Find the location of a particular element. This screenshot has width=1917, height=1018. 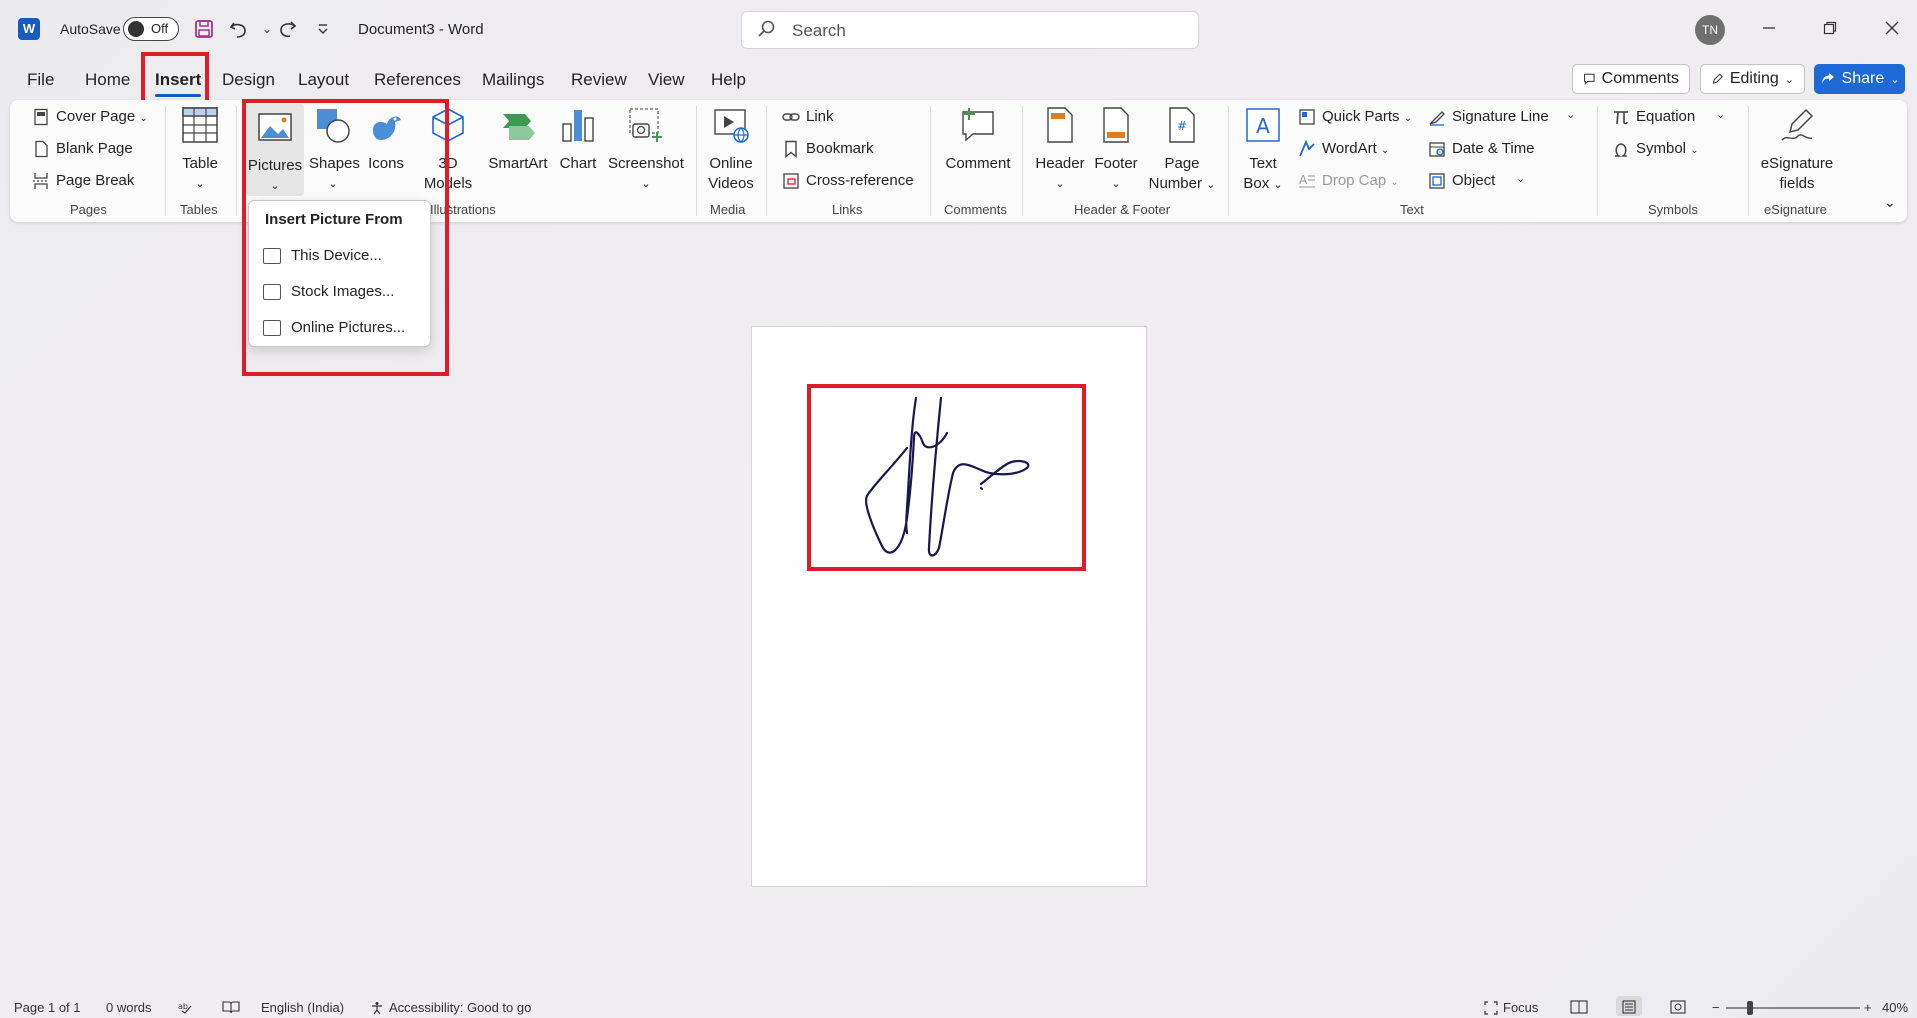

blank-page-button: Blank Page is located at coordinates (82, 149).